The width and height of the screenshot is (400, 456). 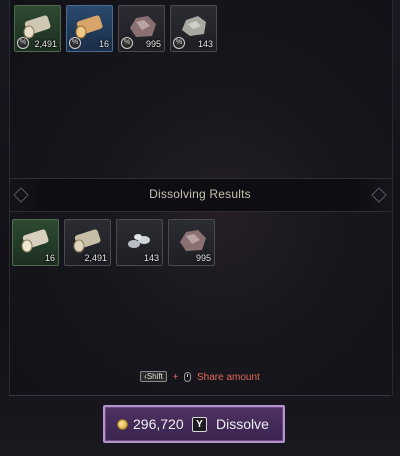 I want to click on silver-coin-icon, so click(x=122, y=424).